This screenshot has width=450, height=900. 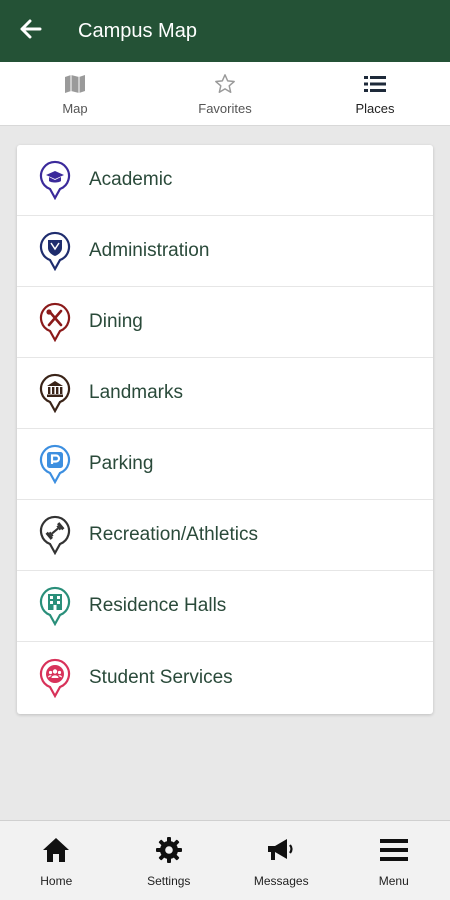 What do you see at coordinates (375, 84) in the screenshot?
I see `list-icon` at bounding box center [375, 84].